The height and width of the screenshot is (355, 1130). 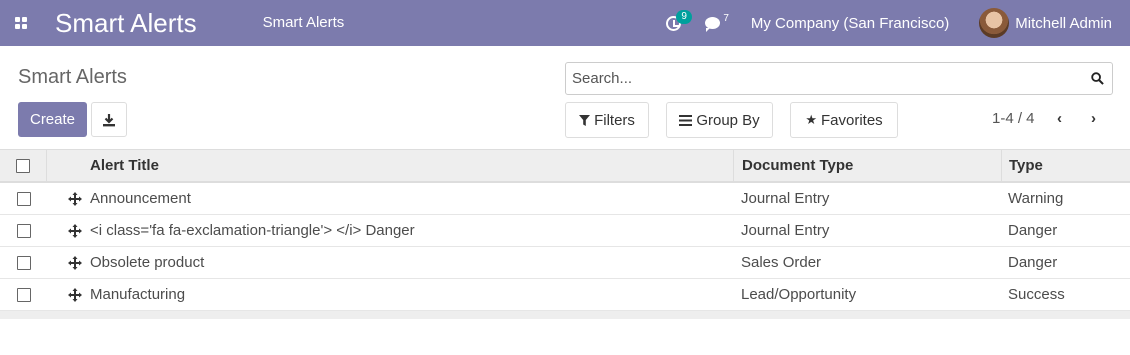 What do you see at coordinates (565, 315) in the screenshot?
I see `table-footer` at bounding box center [565, 315].